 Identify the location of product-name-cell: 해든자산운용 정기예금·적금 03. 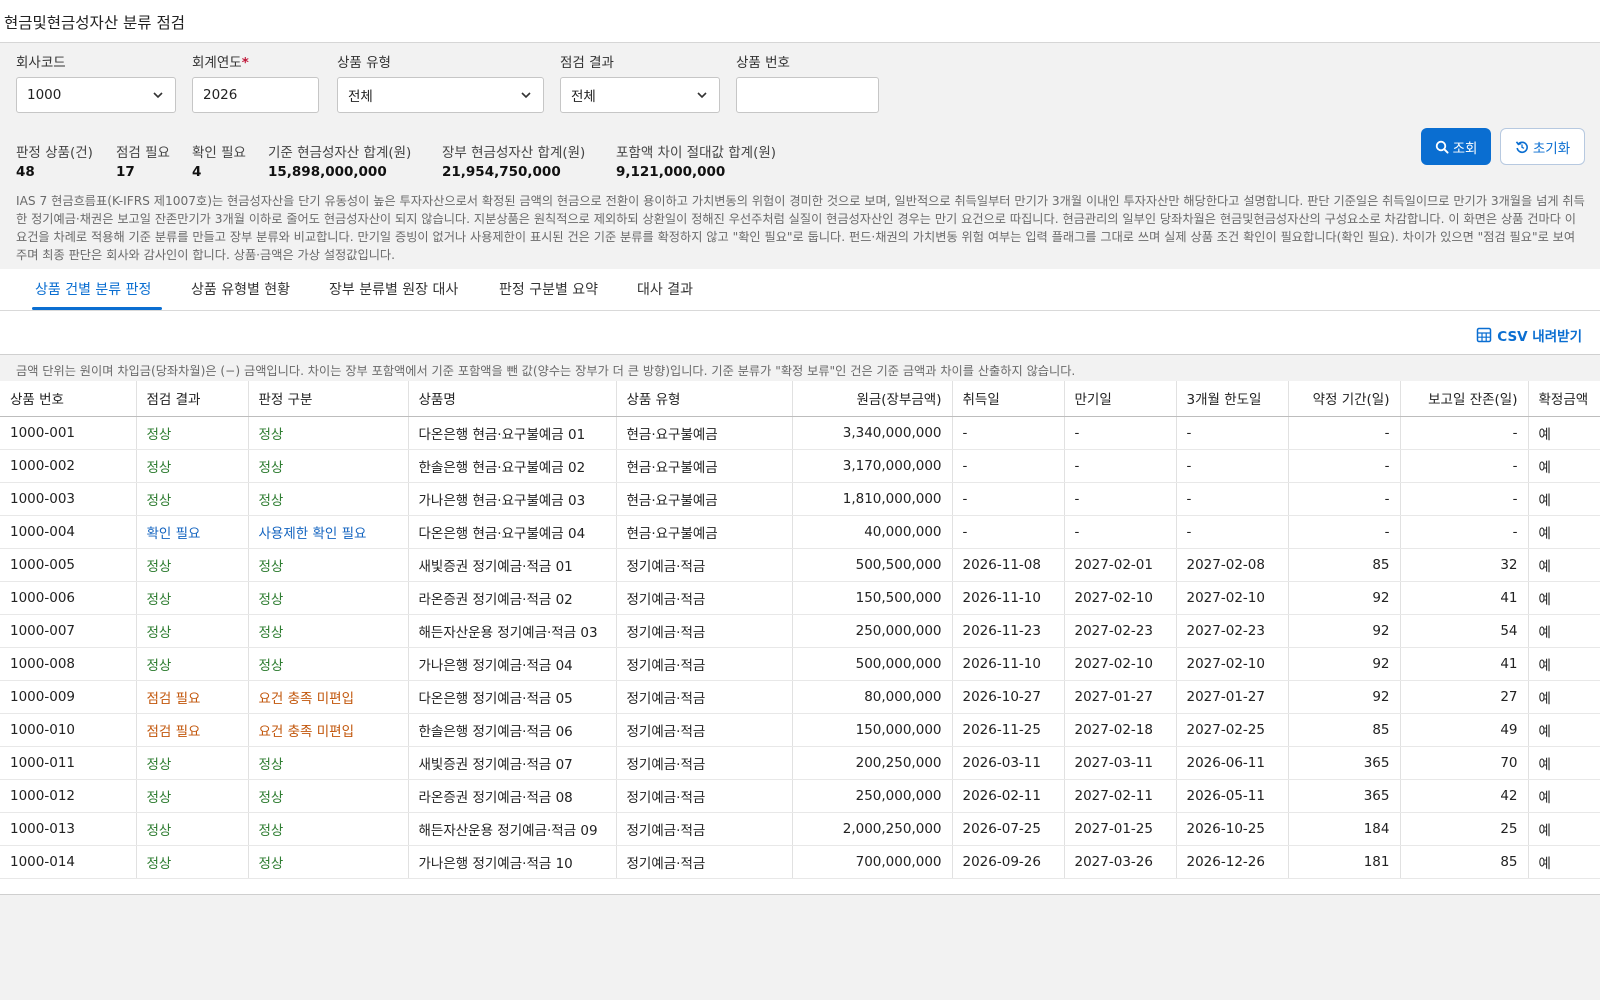
(512, 631).